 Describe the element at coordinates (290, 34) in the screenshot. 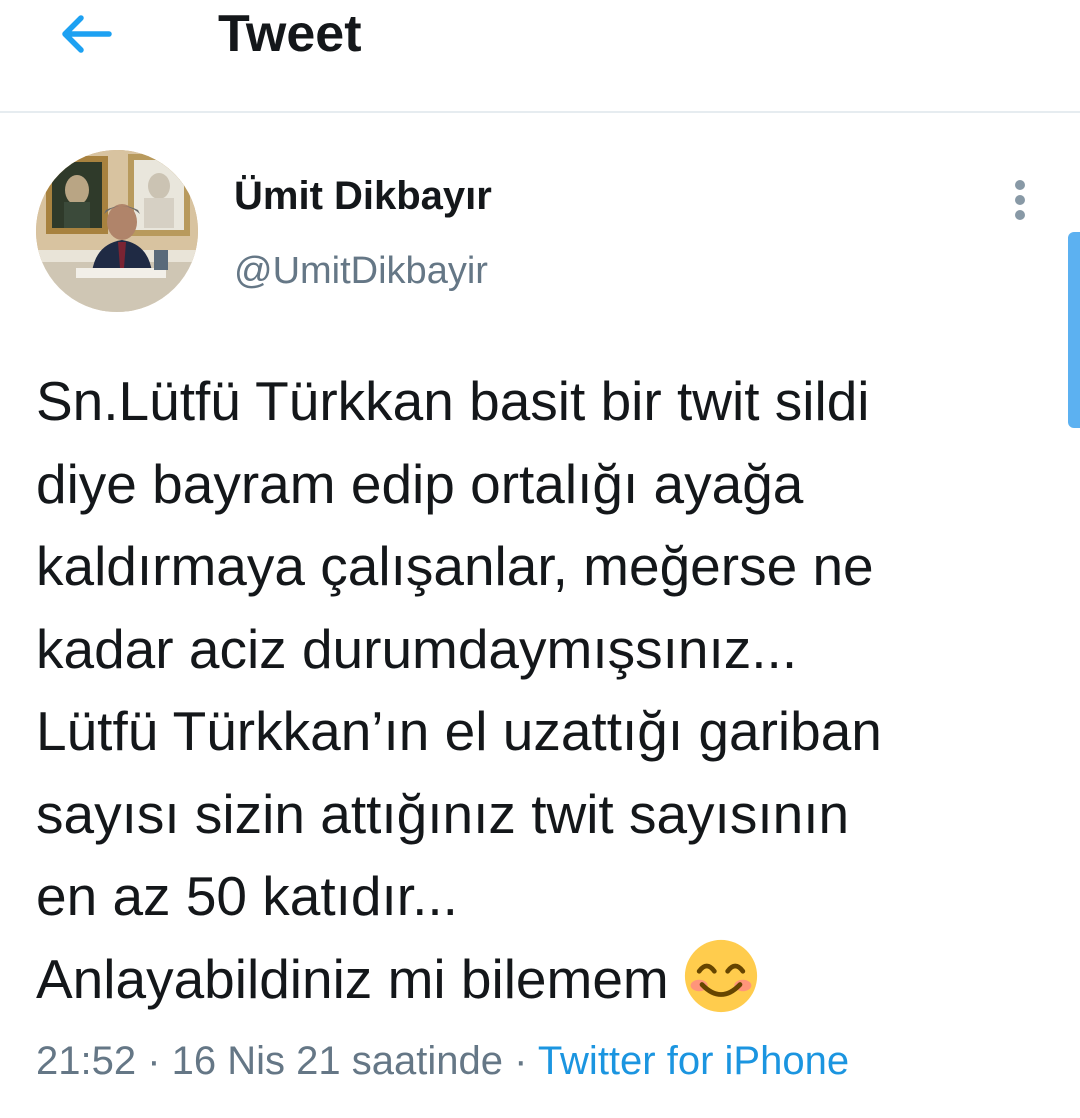

I see `page-title: Tweet` at that location.